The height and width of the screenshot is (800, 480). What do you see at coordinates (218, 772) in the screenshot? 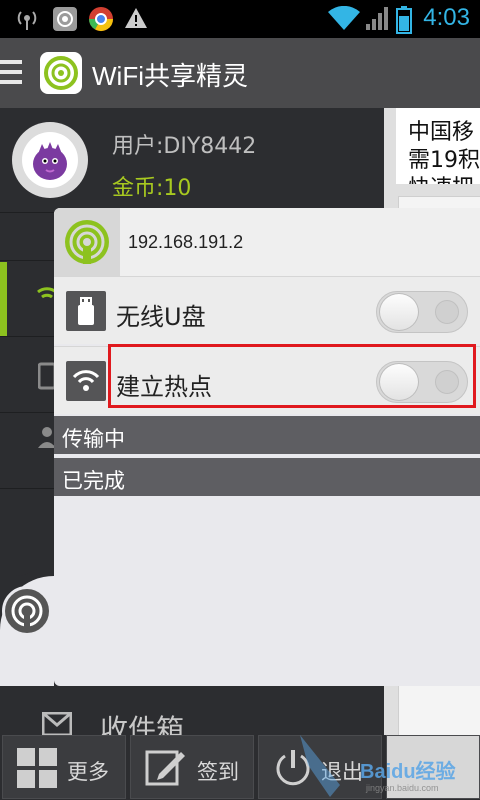
I see `signin-label: 签到` at bounding box center [218, 772].